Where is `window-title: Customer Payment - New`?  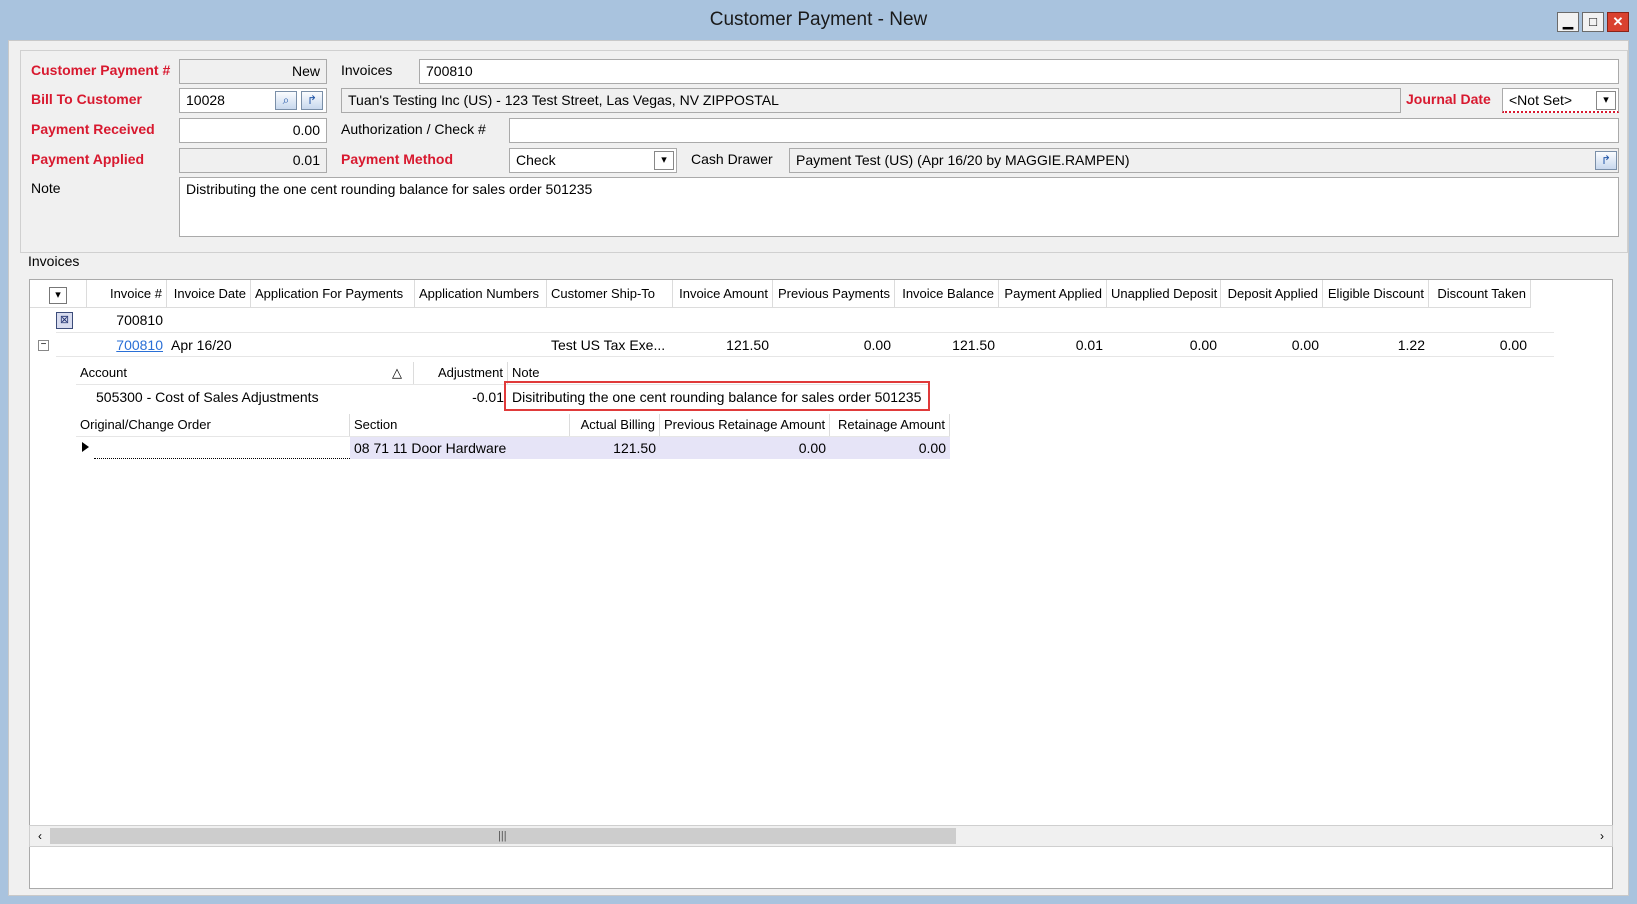
window-title: Customer Payment - New is located at coordinates (818, 19).